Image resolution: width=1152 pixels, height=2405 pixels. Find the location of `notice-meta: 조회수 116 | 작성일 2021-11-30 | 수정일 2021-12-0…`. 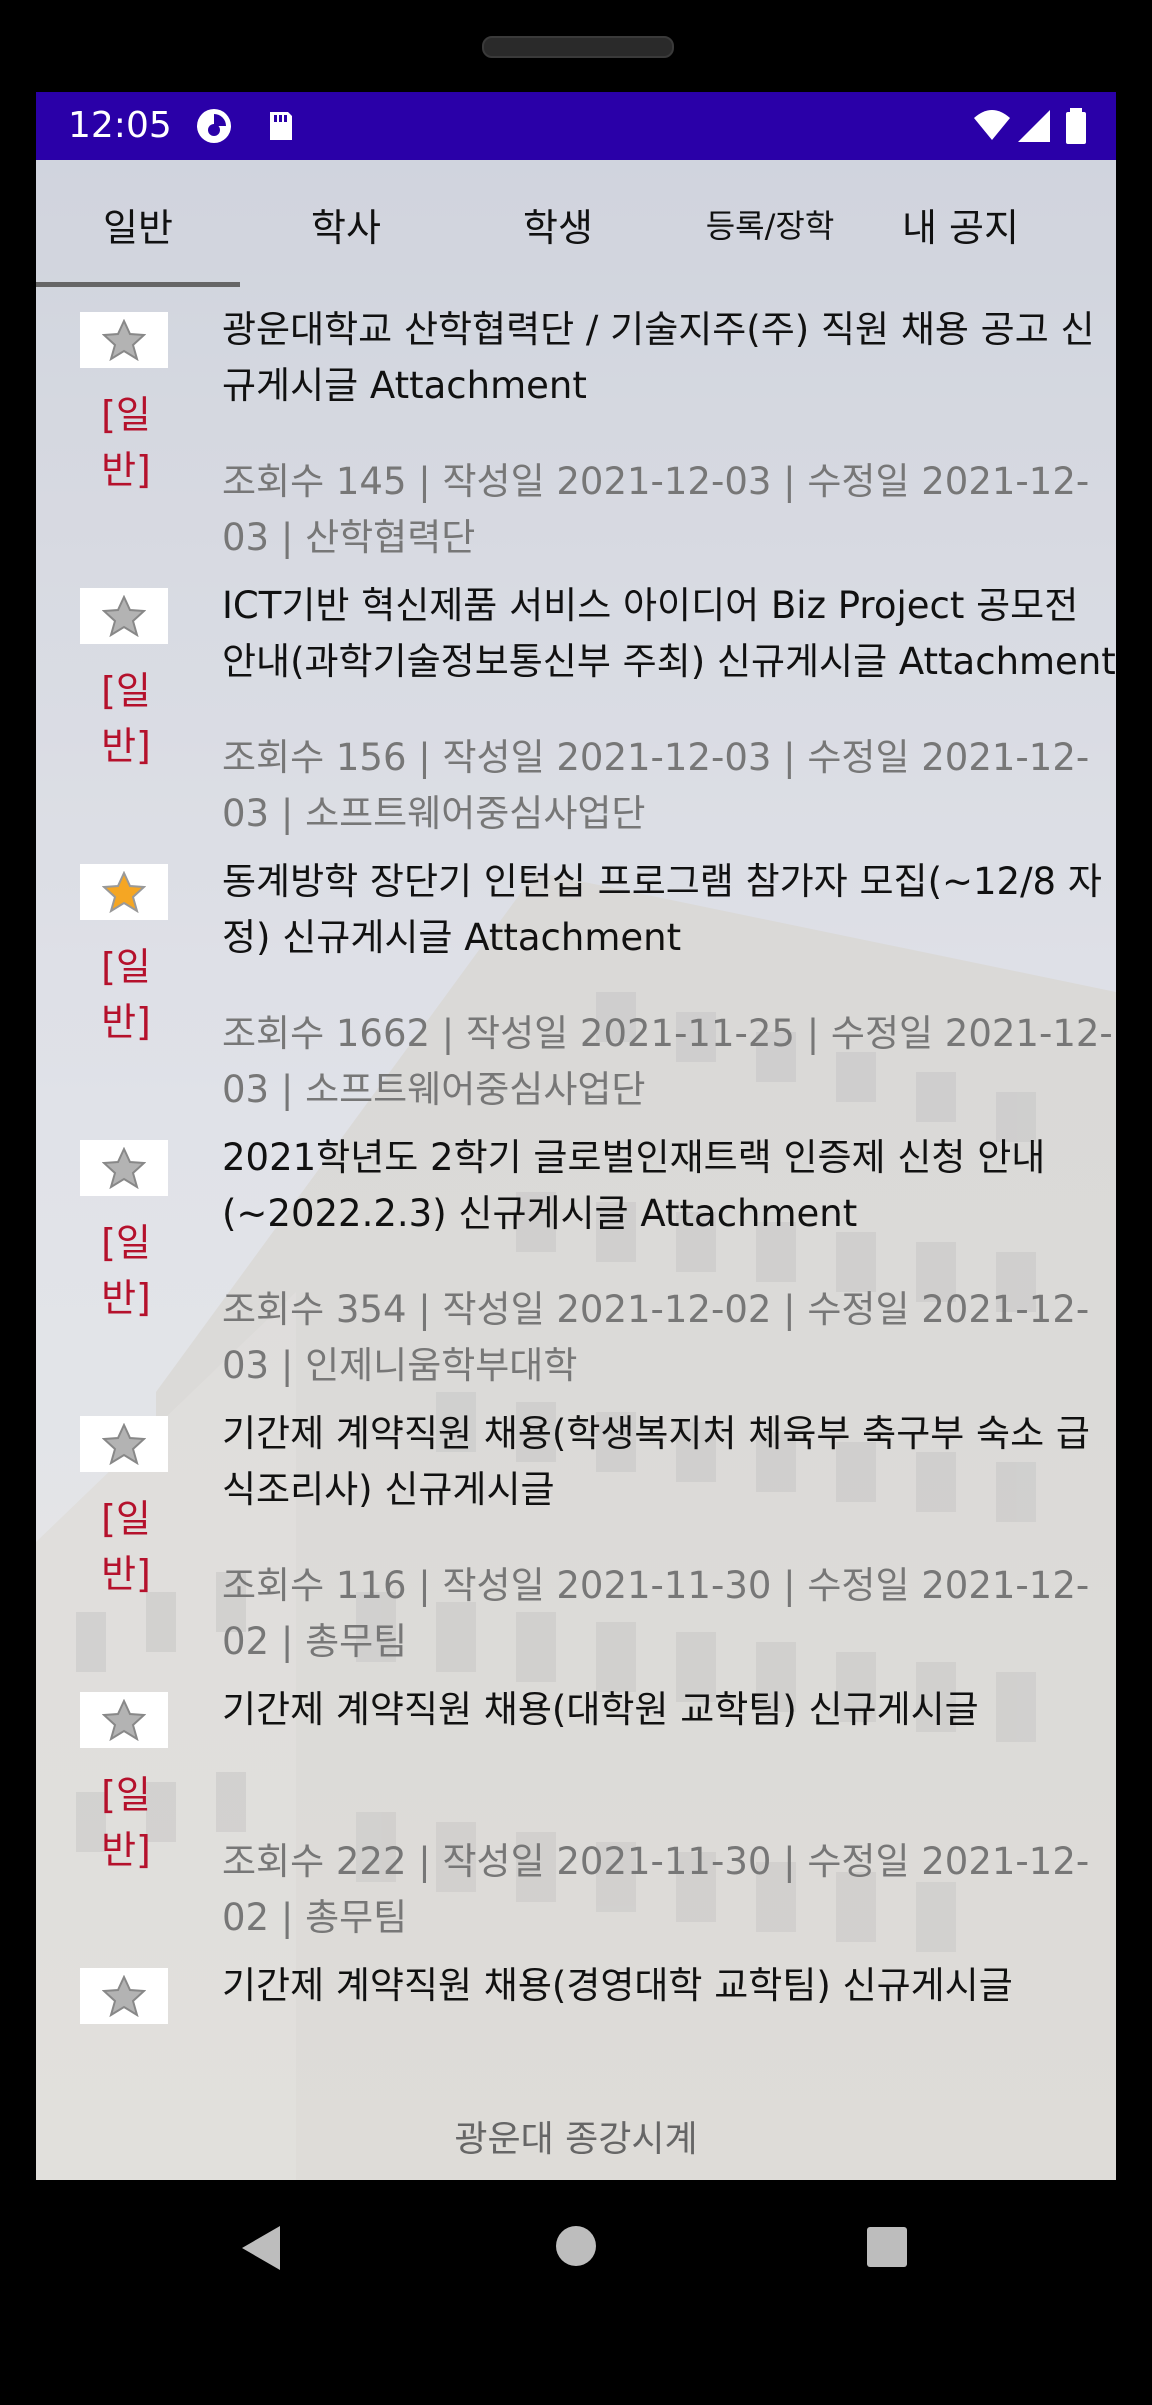

notice-meta: 조회수 116 | 작성일 2021-11-30 | 수정일 2021-12-0… is located at coordinates (656, 1613).